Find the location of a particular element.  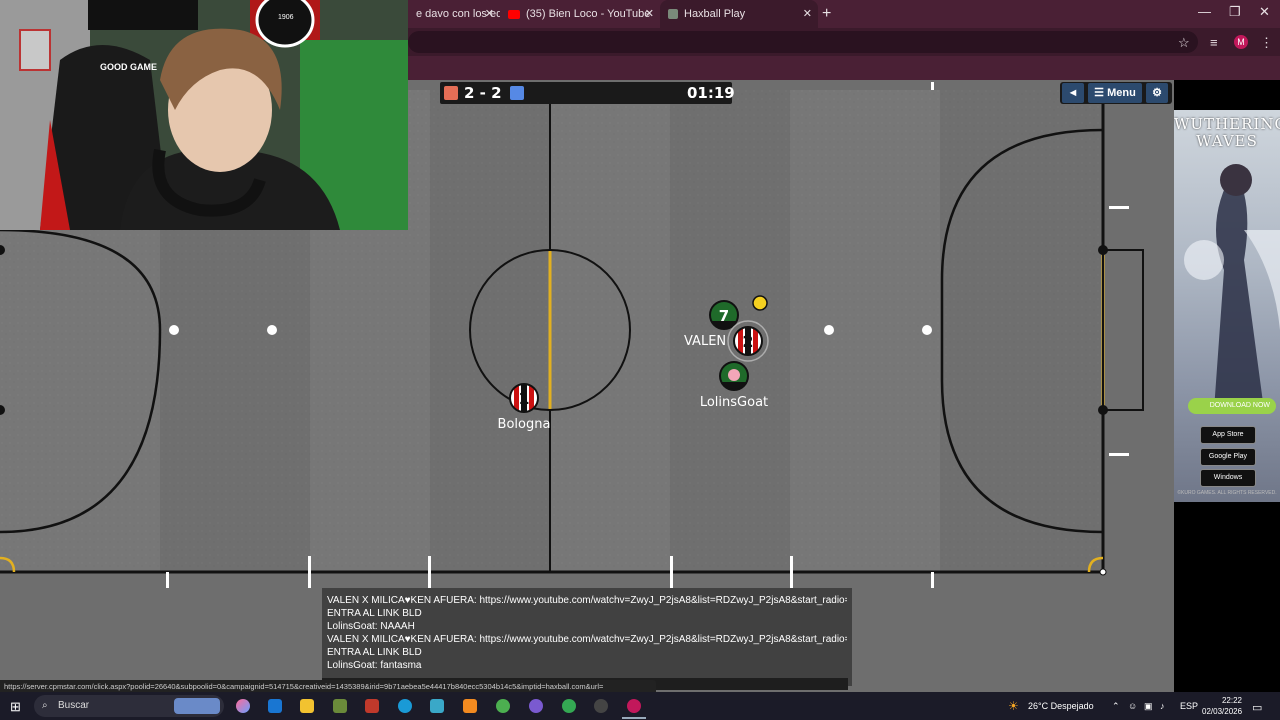

red-team-swatch is located at coordinates (451, 93).